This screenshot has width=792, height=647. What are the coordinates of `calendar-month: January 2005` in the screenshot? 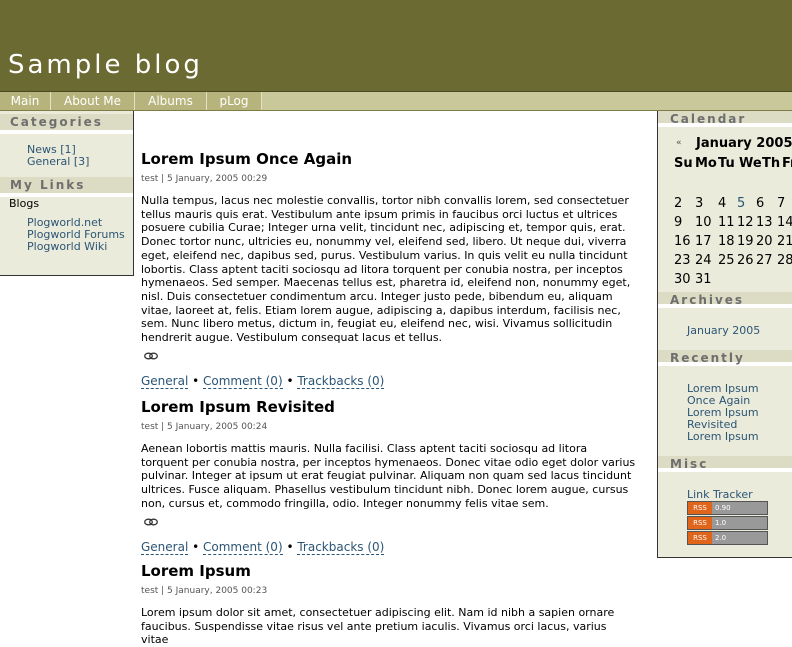 It's located at (744, 143).